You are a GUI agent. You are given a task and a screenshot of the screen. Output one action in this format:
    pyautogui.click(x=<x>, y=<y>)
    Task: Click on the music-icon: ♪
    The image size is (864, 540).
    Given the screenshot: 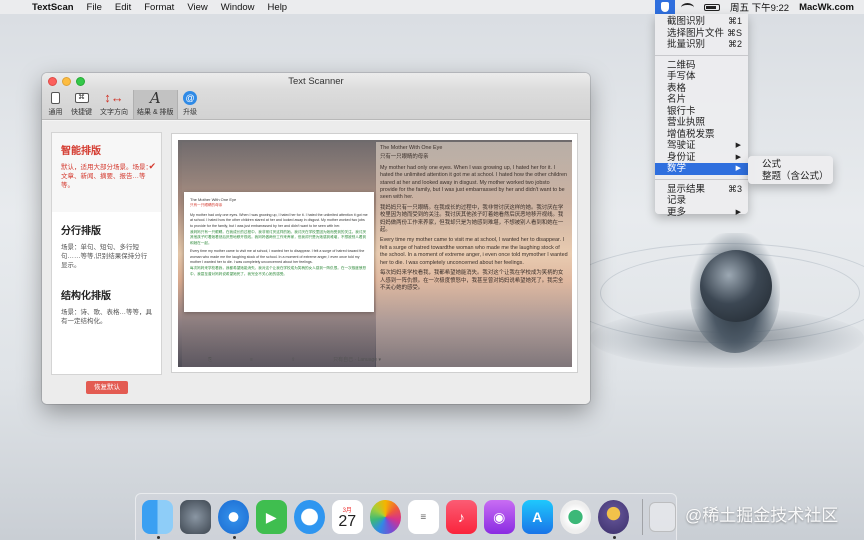 What is the action you would take?
    pyautogui.click(x=461, y=517)
    